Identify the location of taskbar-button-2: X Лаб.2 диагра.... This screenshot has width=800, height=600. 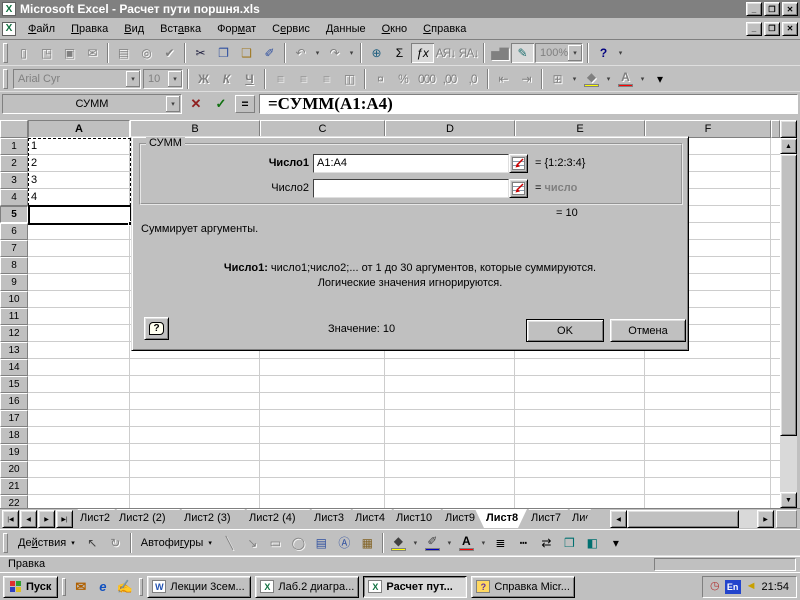
(307, 586).